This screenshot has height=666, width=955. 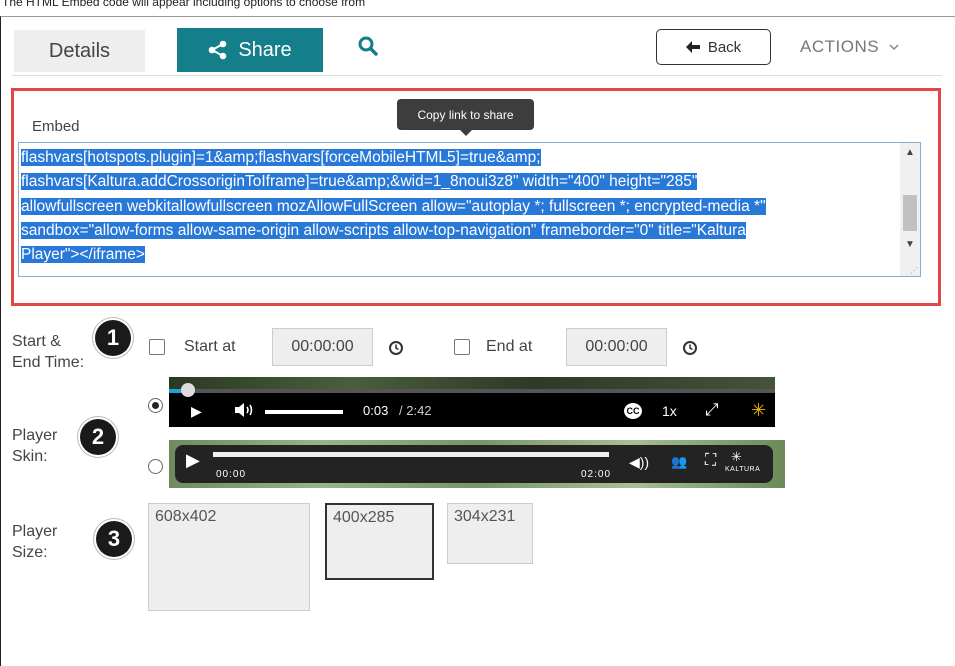 I want to click on scrollbar-thumb, so click(x=910, y=213).